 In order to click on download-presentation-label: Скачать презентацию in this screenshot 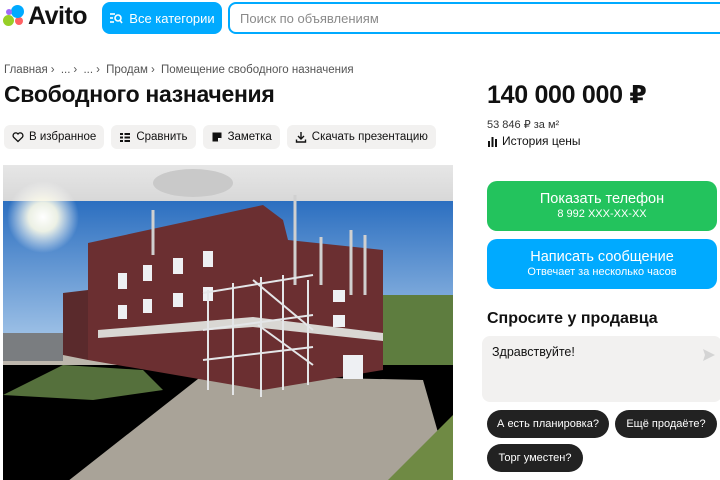, I will do `click(369, 137)`.